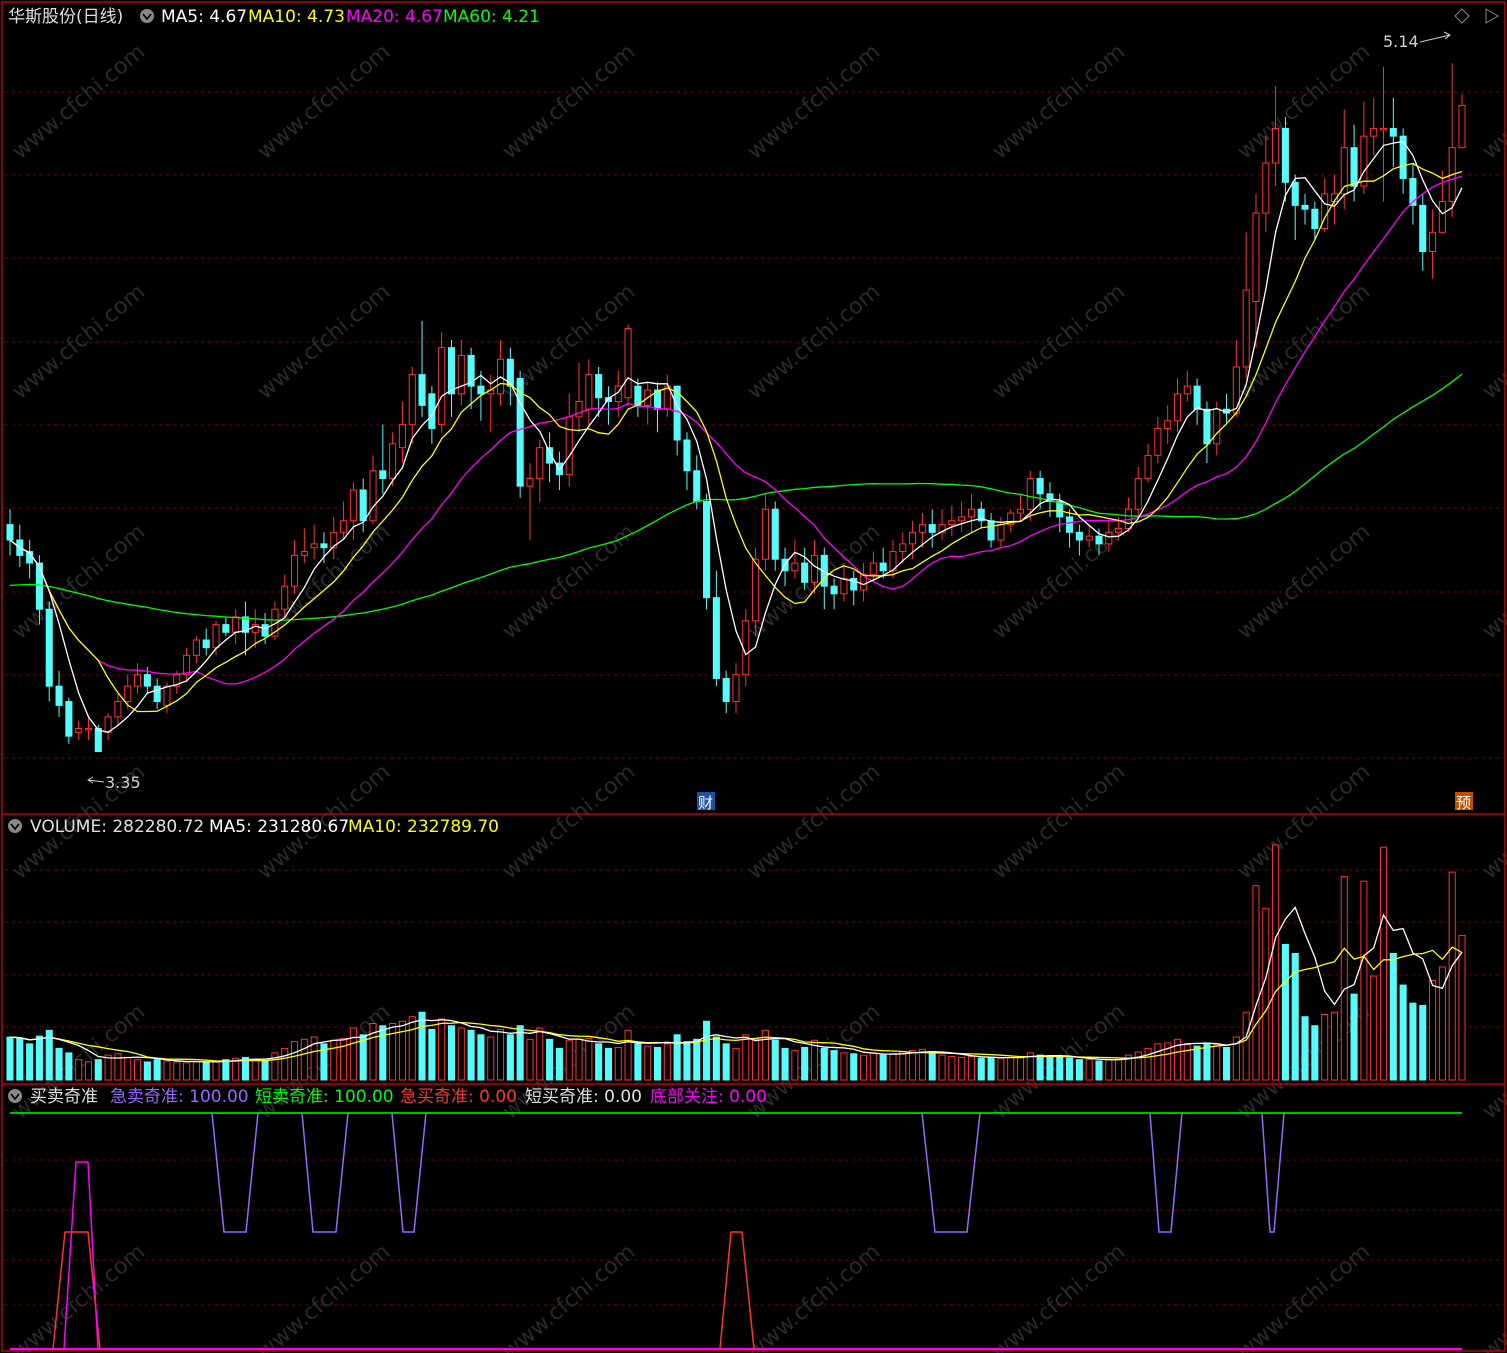 The image size is (1507, 1353). I want to click on ji-buy-label: 急买奇准: 0.00, so click(458, 1097).